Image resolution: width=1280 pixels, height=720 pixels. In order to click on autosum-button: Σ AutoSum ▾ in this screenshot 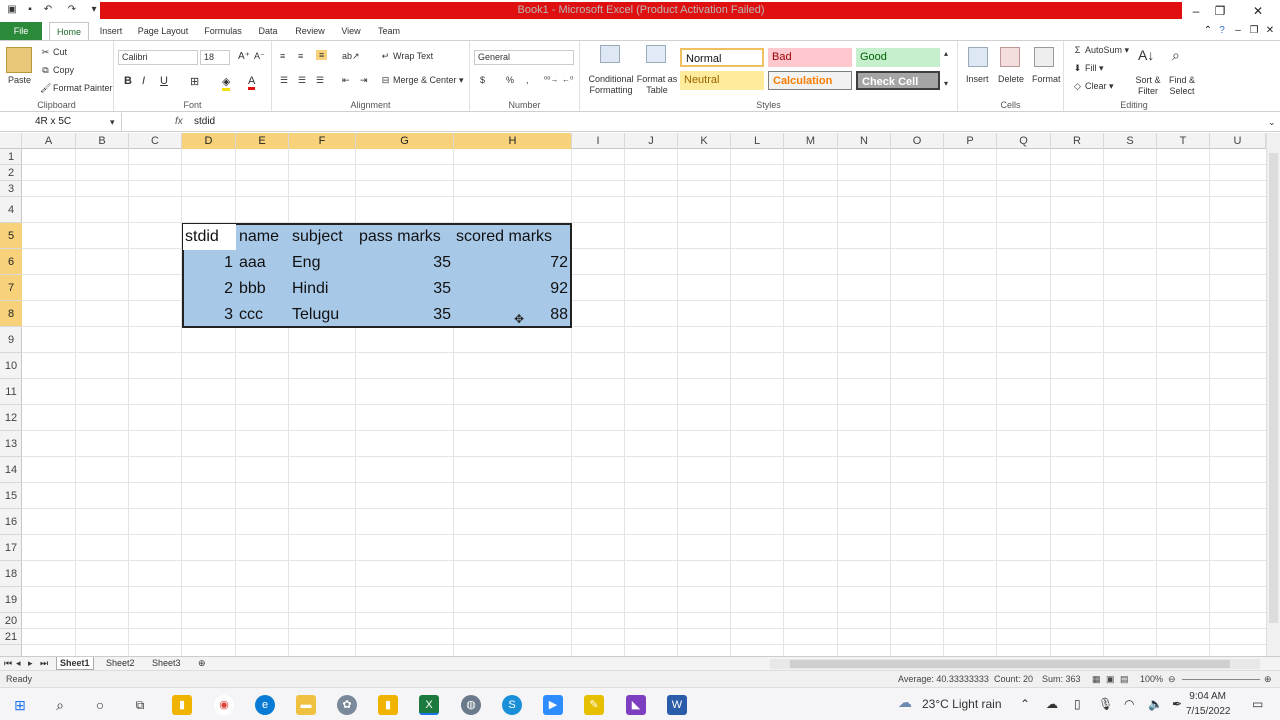, I will do `click(1100, 50)`.